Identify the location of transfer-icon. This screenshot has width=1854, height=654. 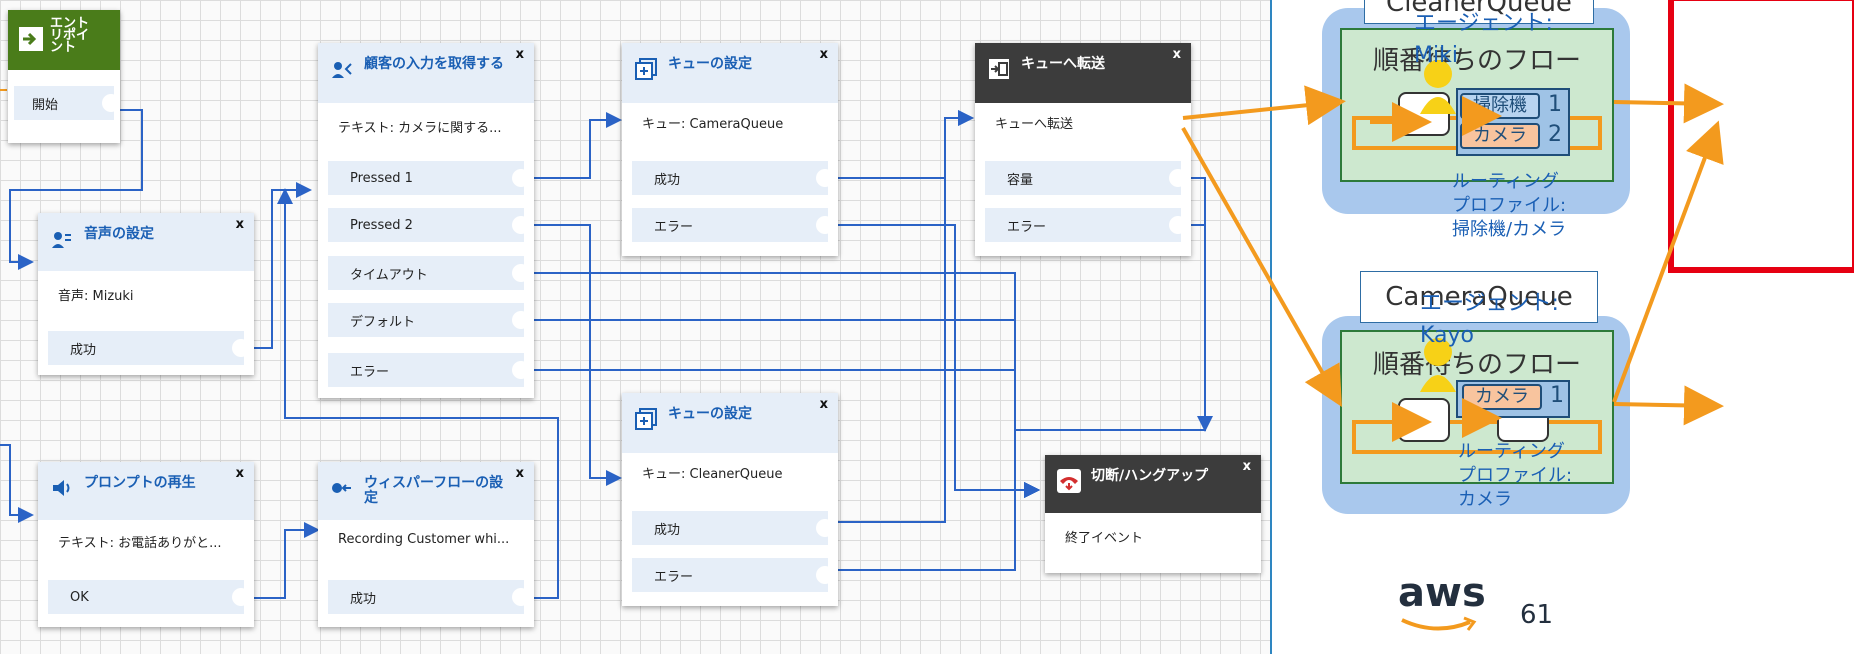
(999, 69).